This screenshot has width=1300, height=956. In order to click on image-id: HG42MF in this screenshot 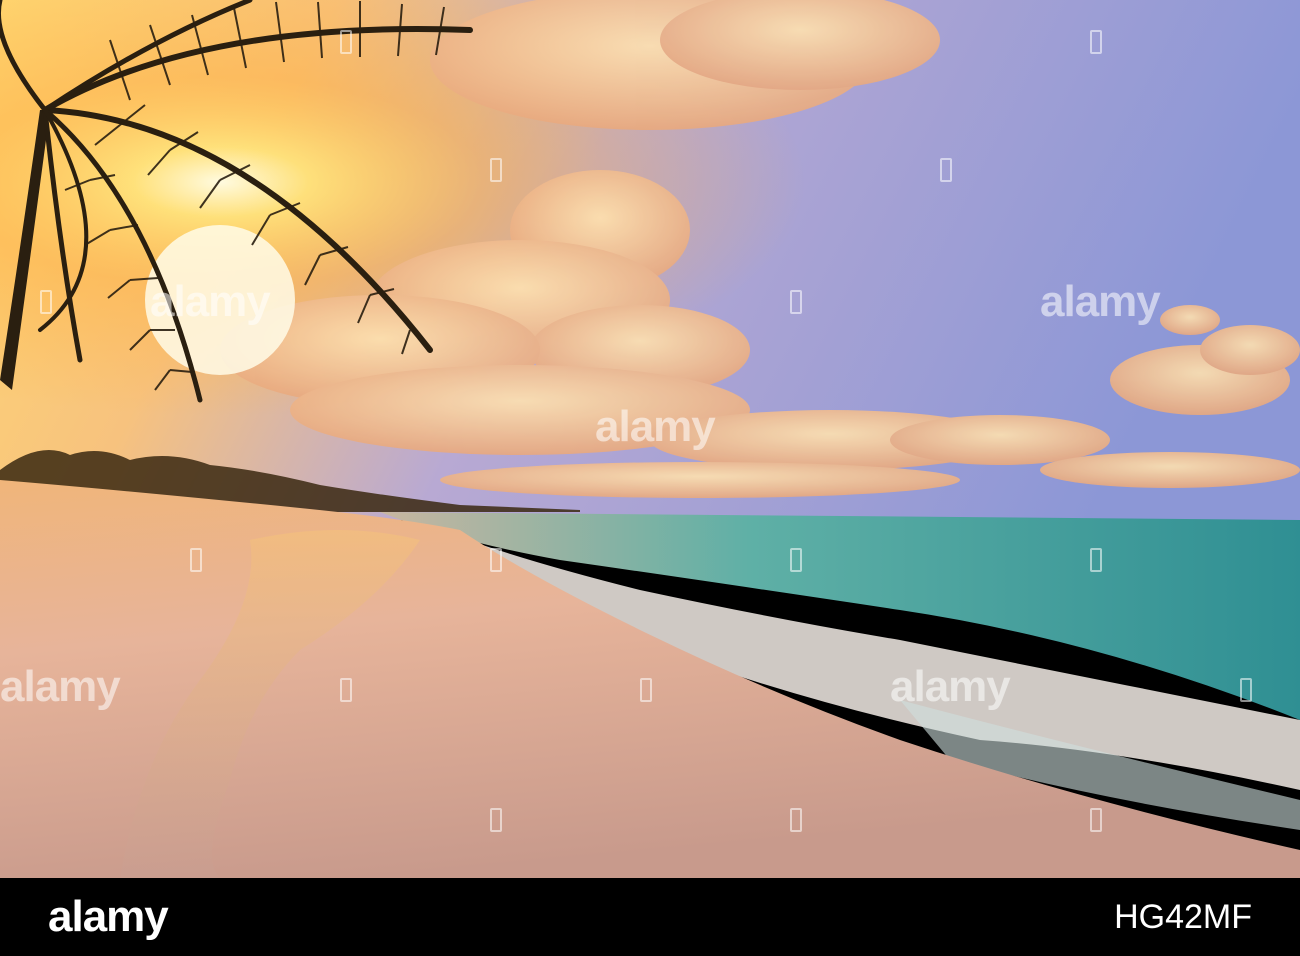, I will do `click(1183, 917)`.